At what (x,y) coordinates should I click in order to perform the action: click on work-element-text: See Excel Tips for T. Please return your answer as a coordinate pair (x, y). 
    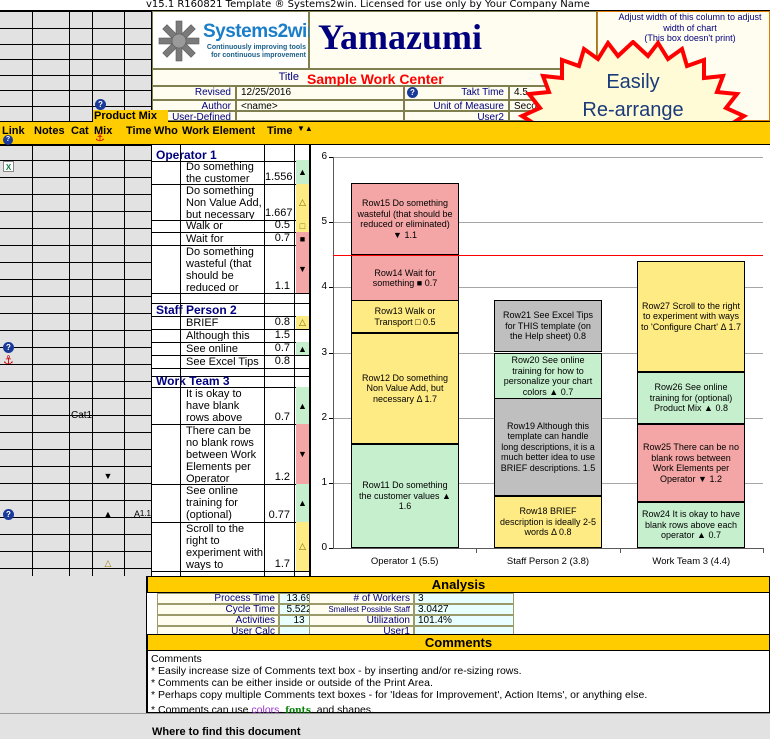
    Looking at the image, I should click on (223, 361).